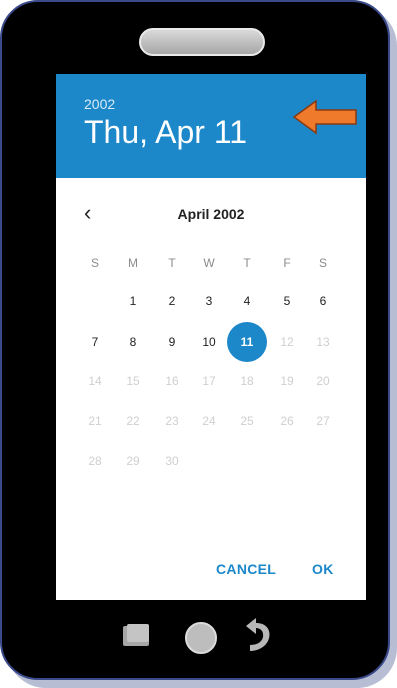 The width and height of the screenshot is (397, 688). Describe the element at coordinates (209, 421) in the screenshot. I see `day-cell: 24` at that location.